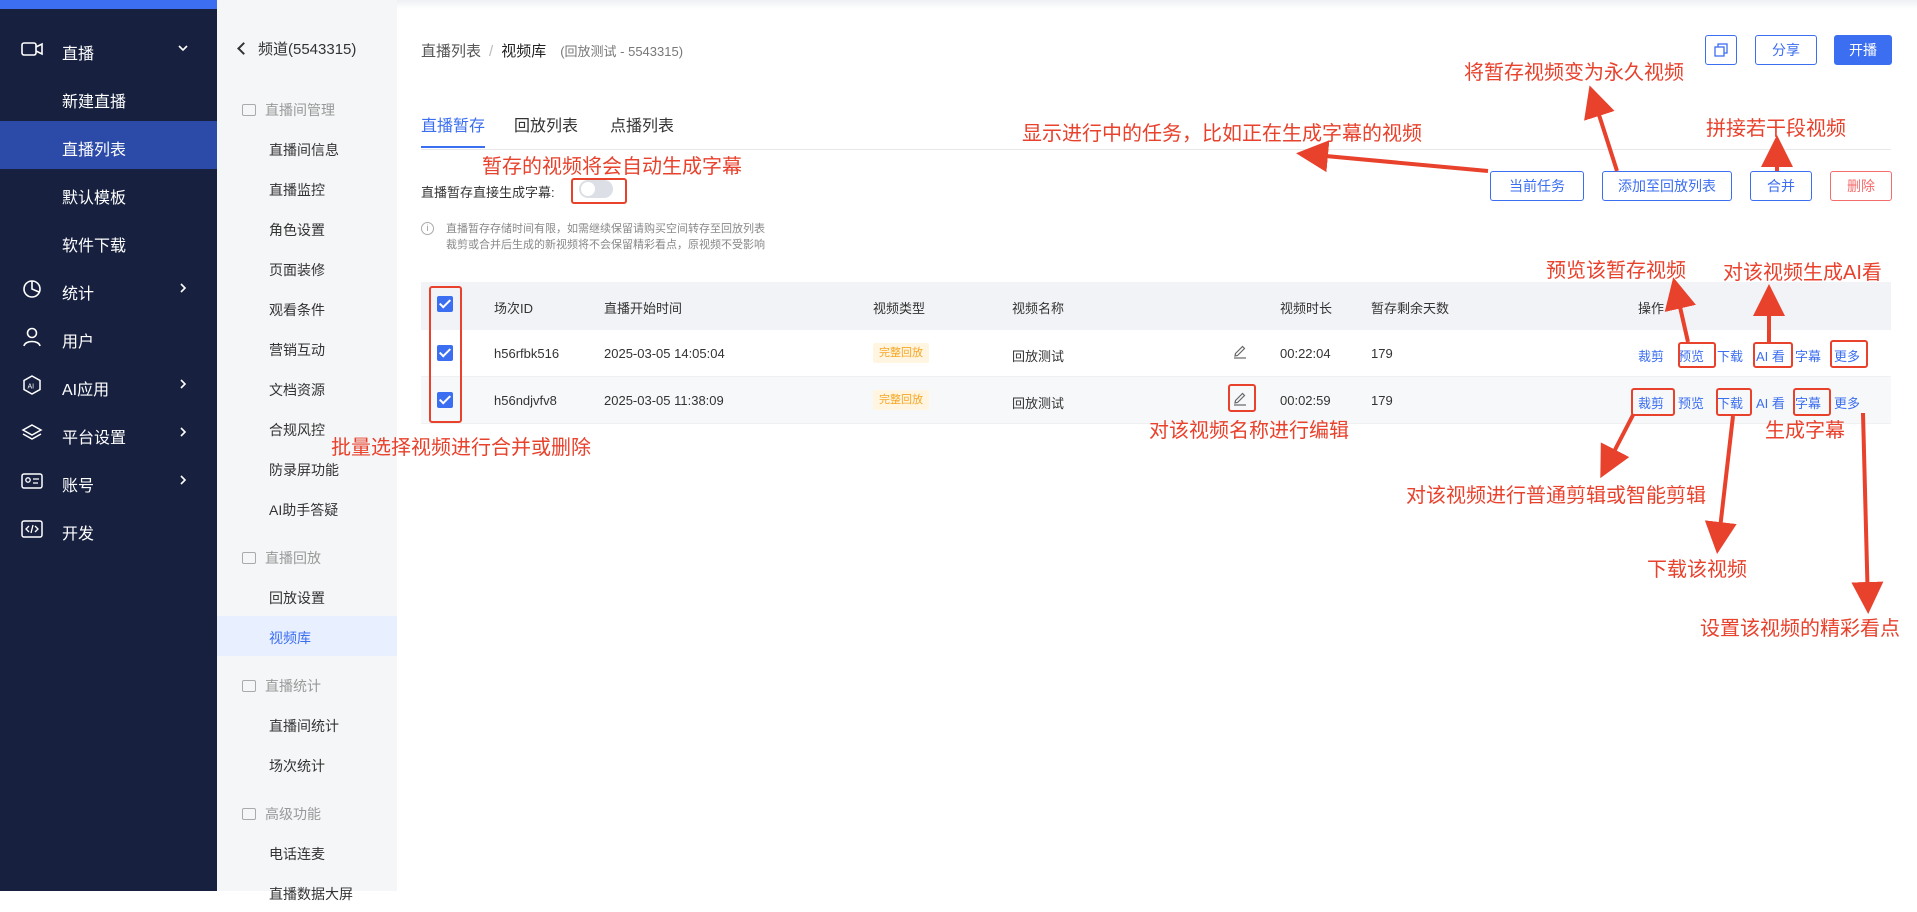 The image size is (1917, 912). Describe the element at coordinates (453, 124) in the screenshot. I see `tab-live-temp: 直播暂存` at that location.